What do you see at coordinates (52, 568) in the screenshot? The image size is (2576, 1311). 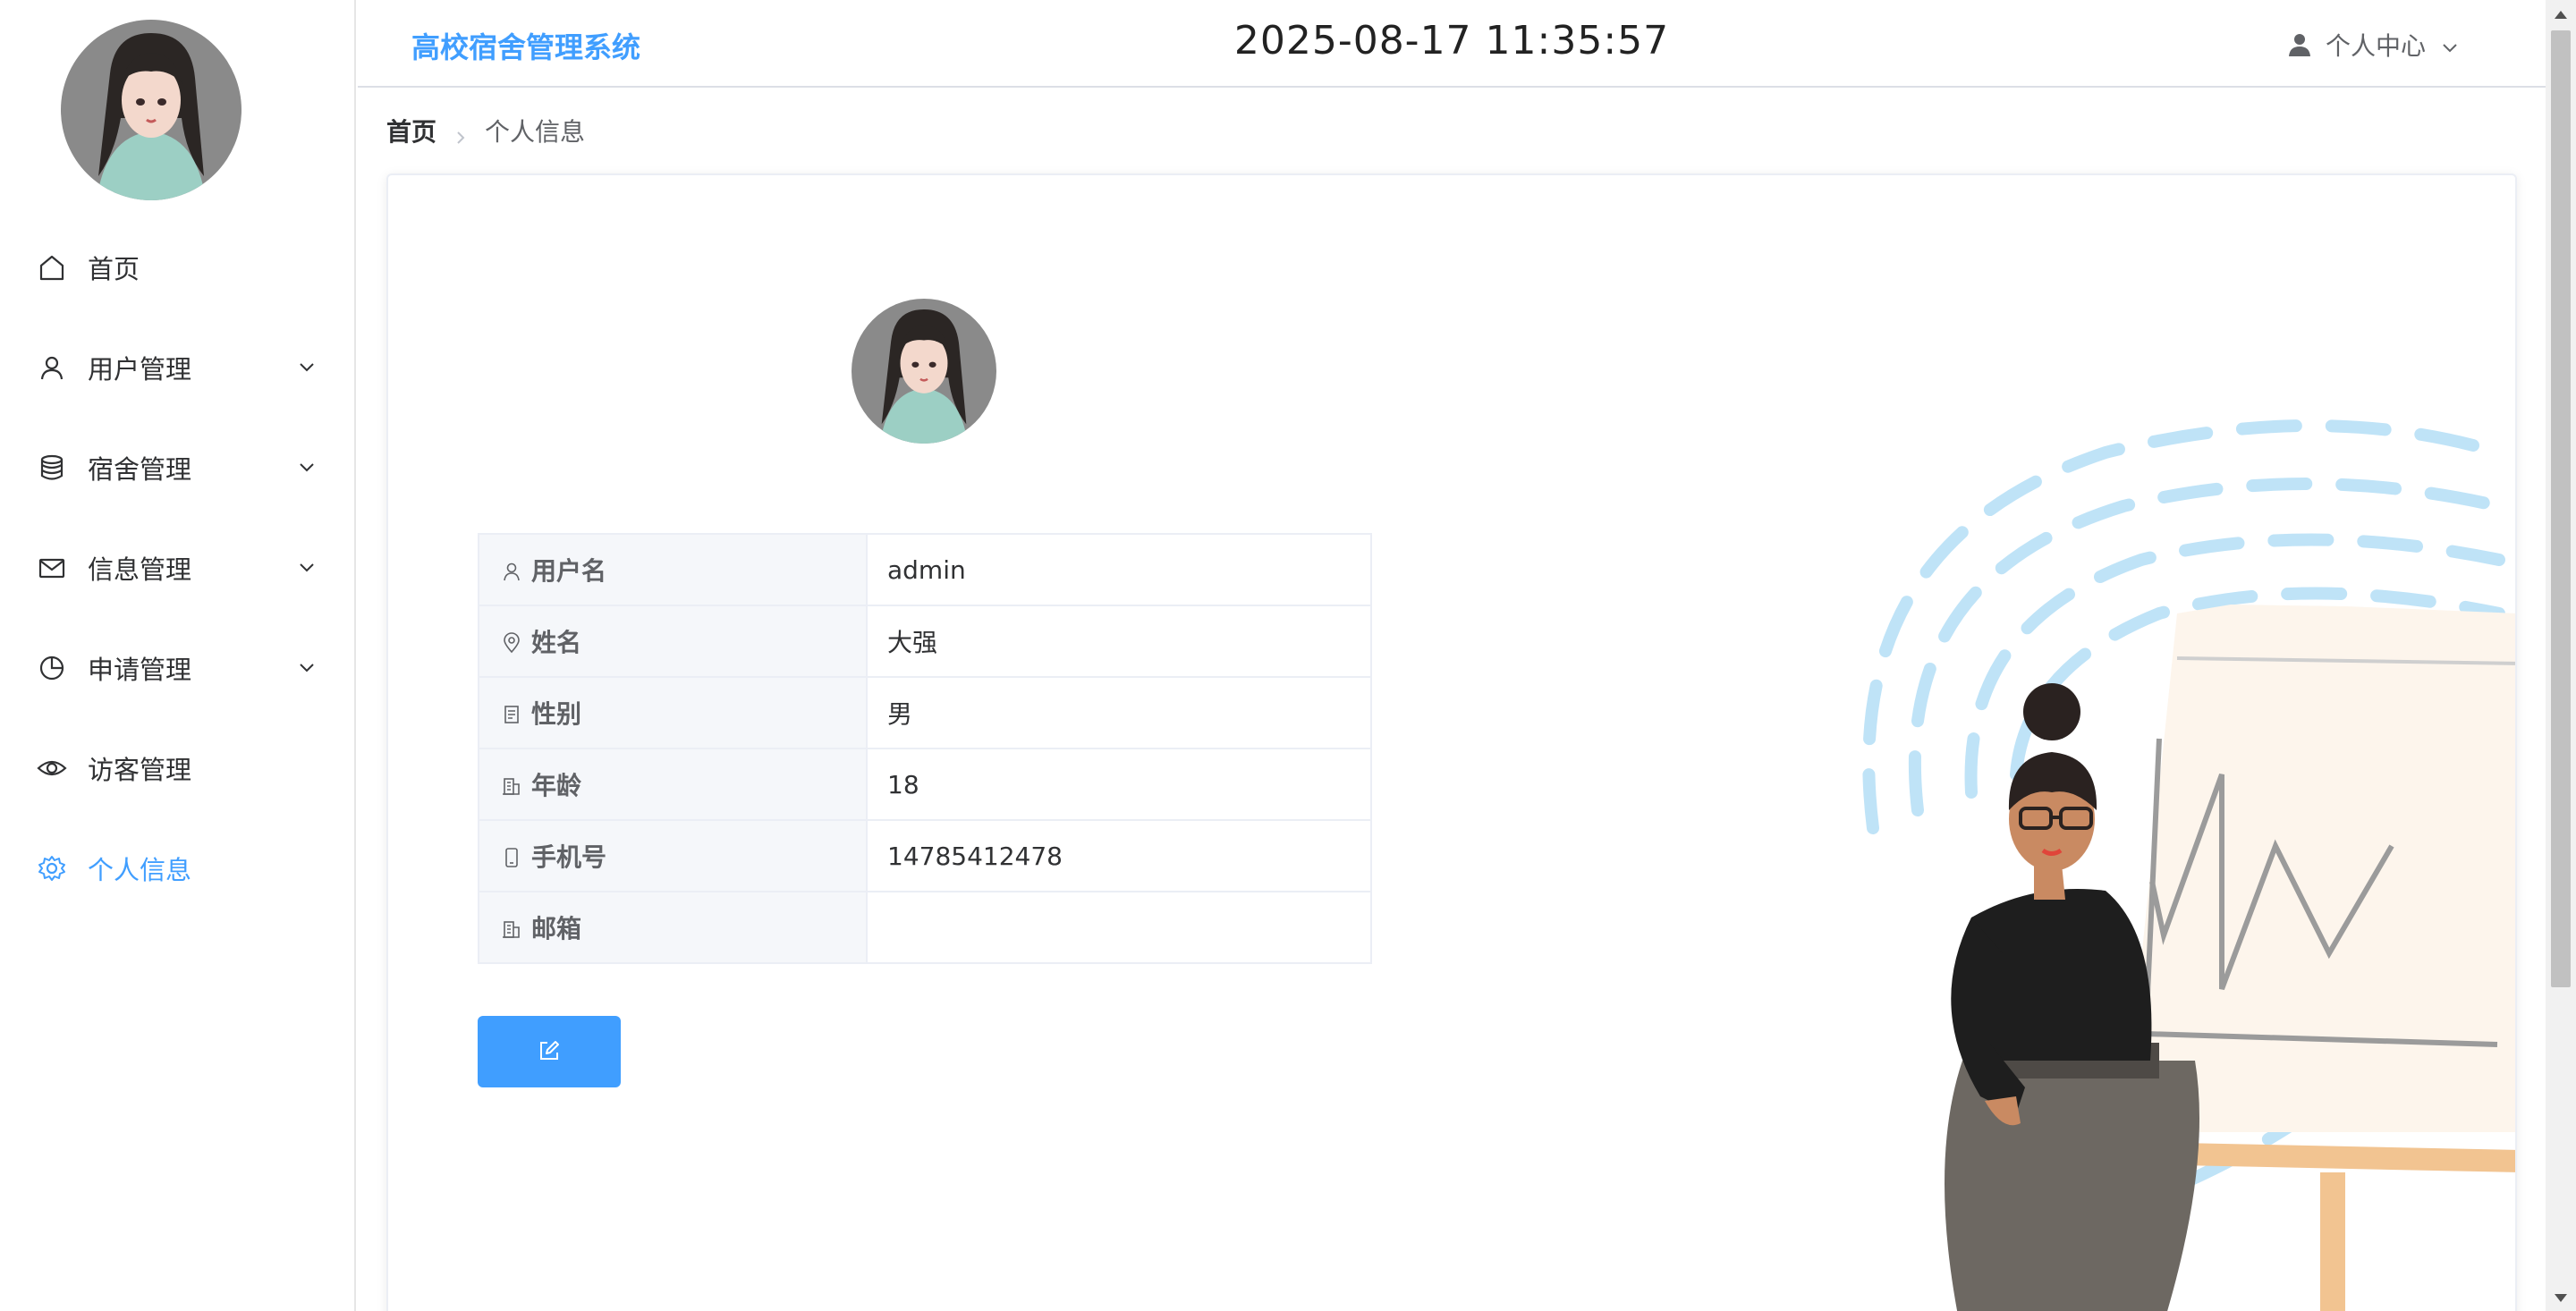 I see `mail-icon` at bounding box center [52, 568].